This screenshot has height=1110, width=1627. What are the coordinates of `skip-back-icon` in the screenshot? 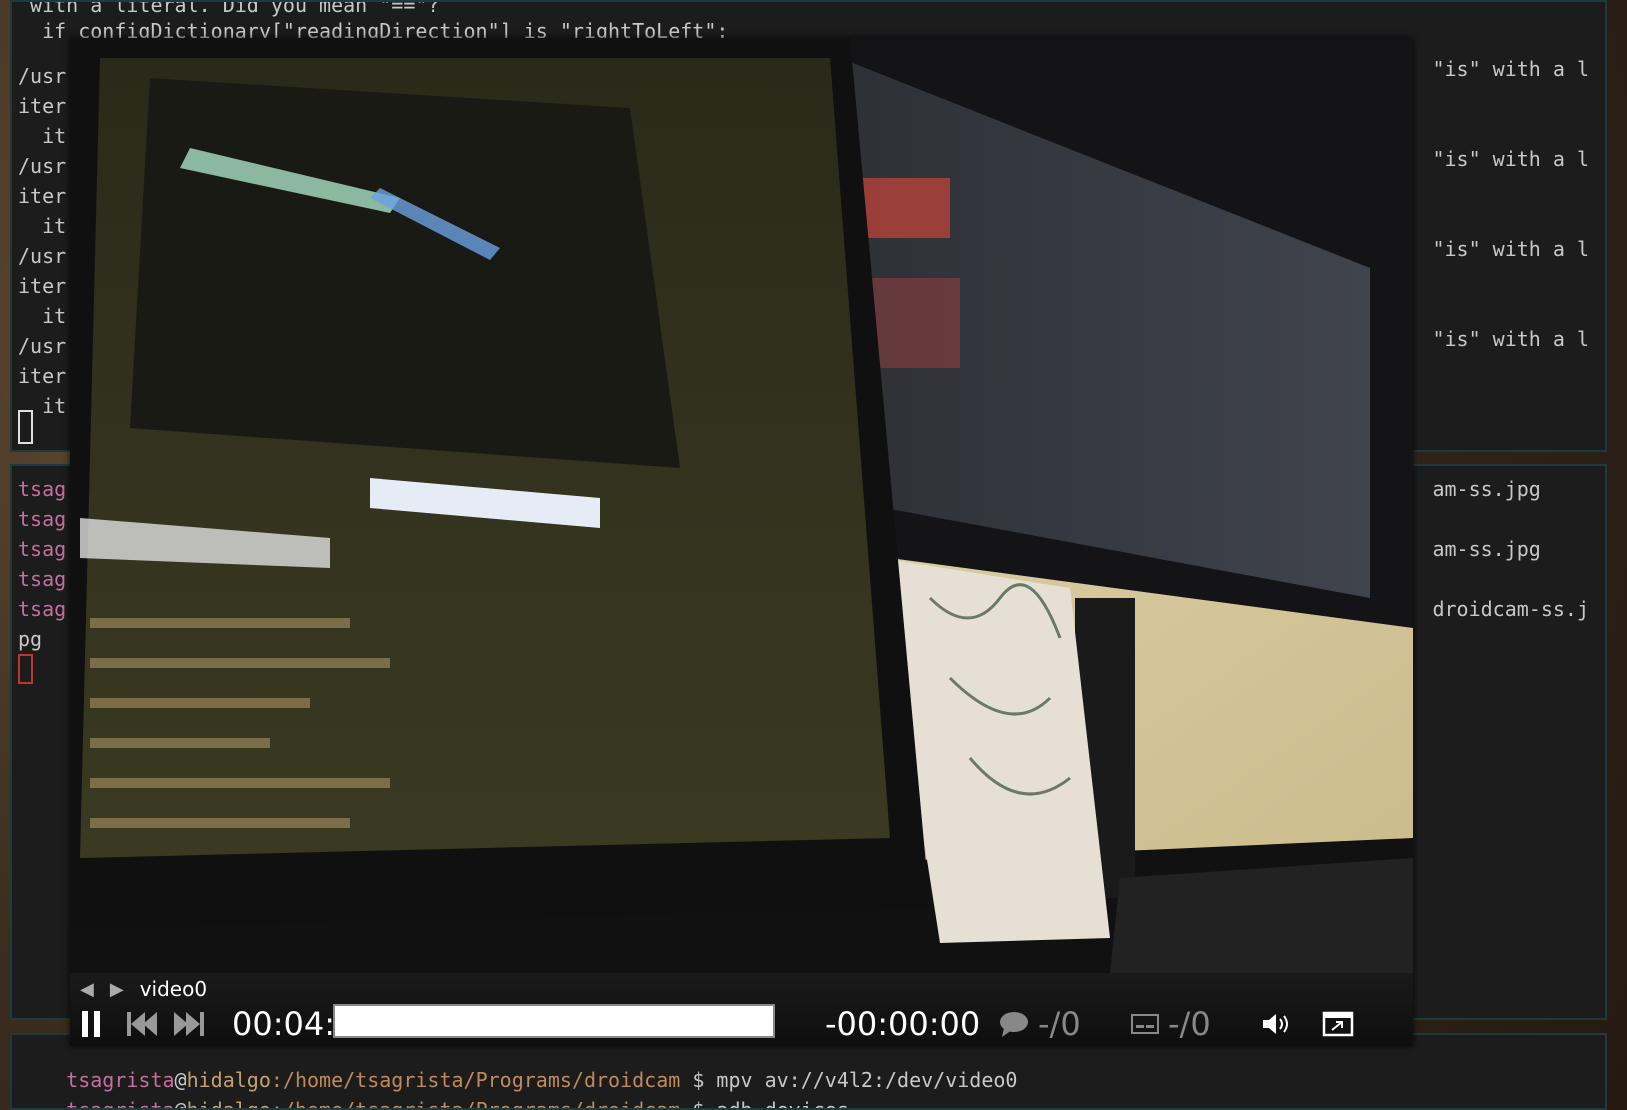 It's located at (142, 1024).